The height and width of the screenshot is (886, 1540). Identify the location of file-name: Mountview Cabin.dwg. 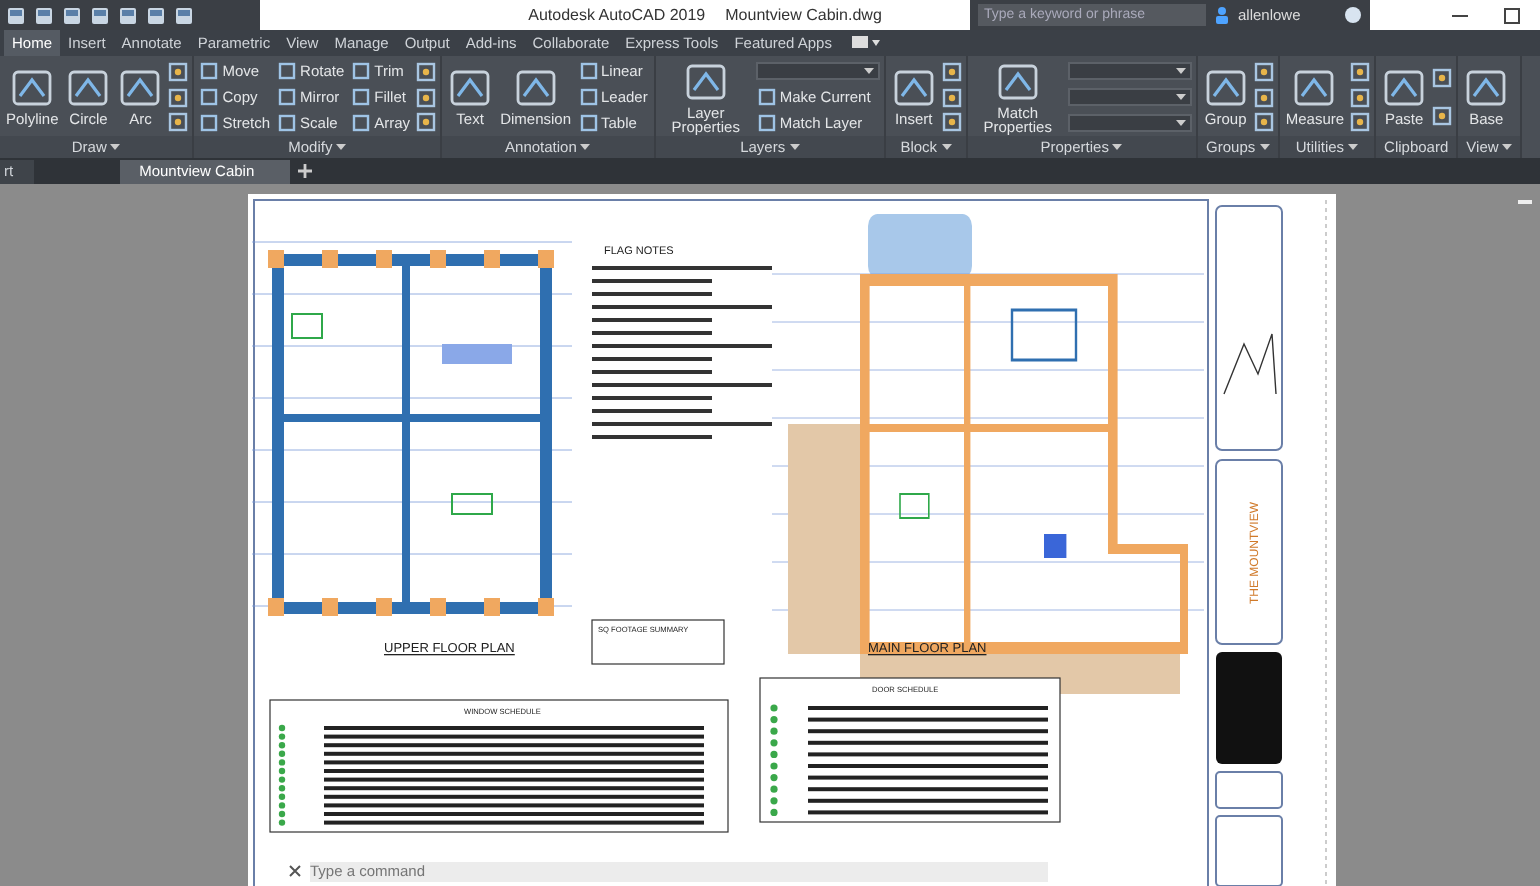
(803, 15).